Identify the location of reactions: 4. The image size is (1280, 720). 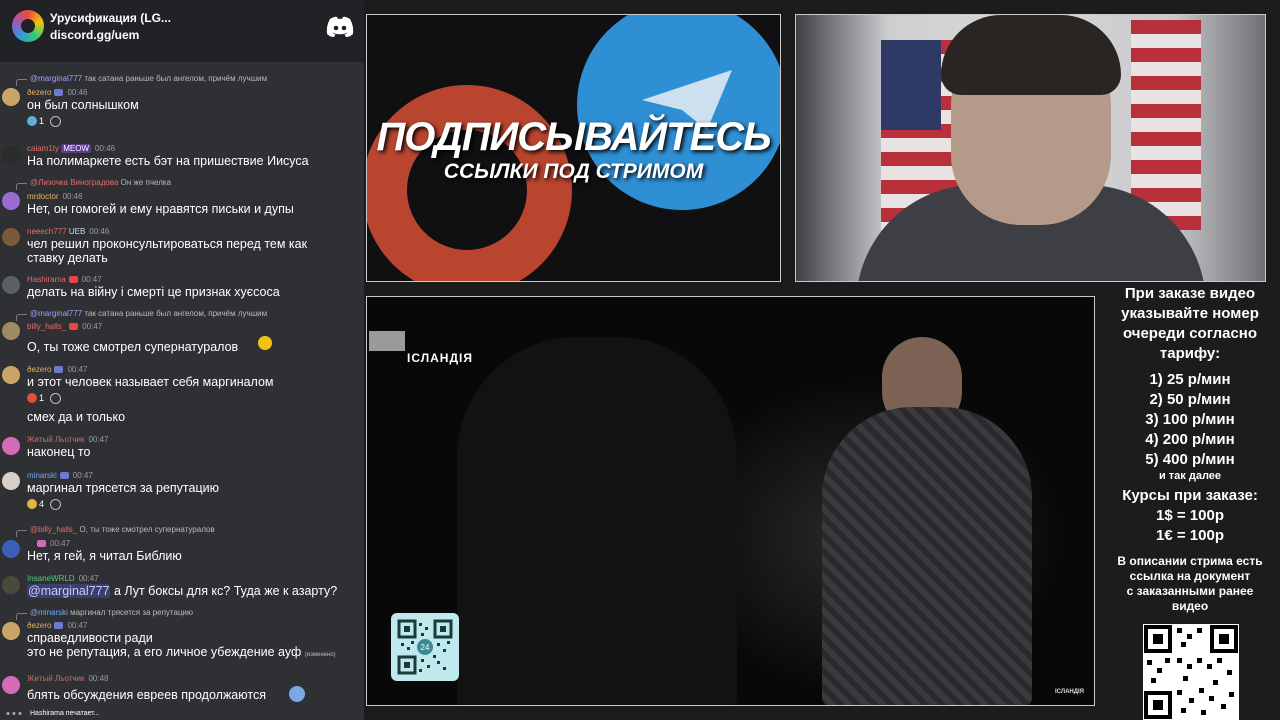
(44, 504).